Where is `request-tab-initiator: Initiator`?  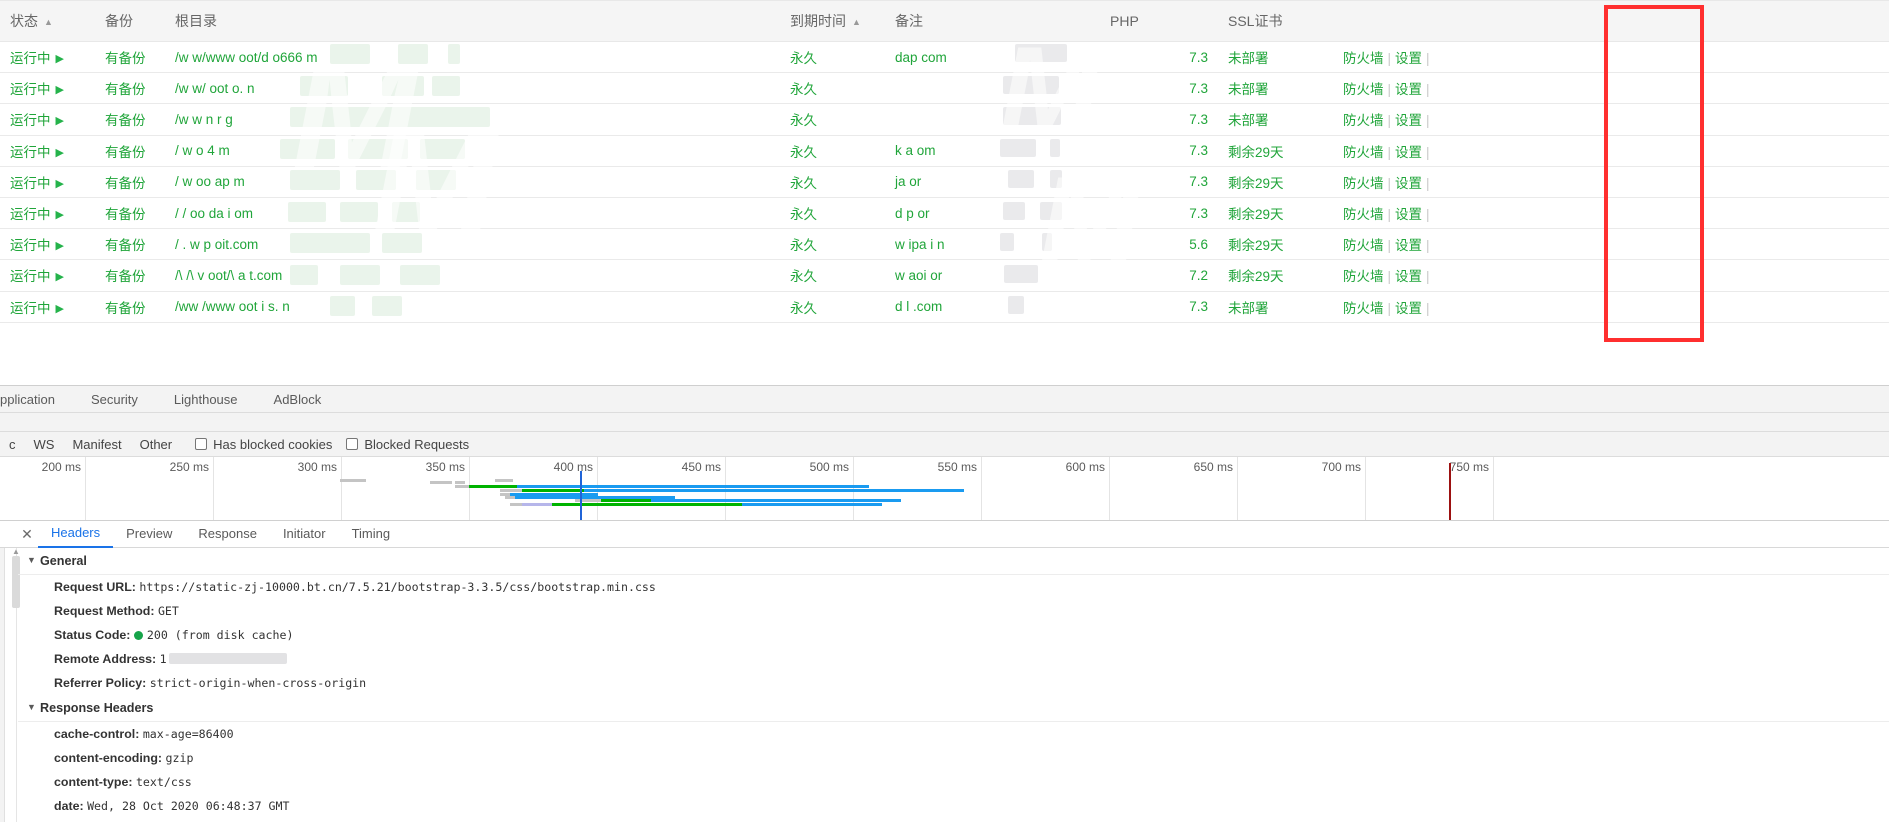 request-tab-initiator: Initiator is located at coordinates (304, 534).